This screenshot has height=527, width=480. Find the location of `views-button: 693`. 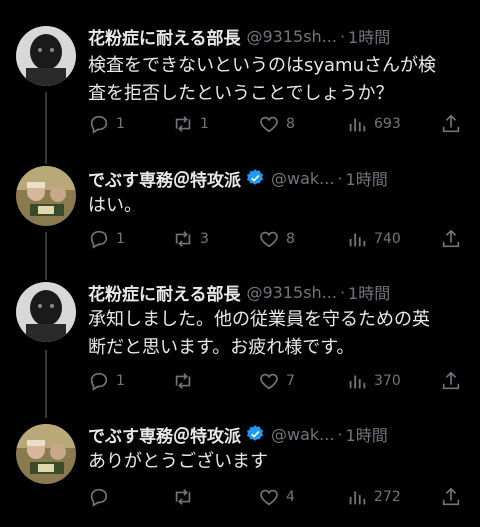

views-button: 693 is located at coordinates (373, 124).